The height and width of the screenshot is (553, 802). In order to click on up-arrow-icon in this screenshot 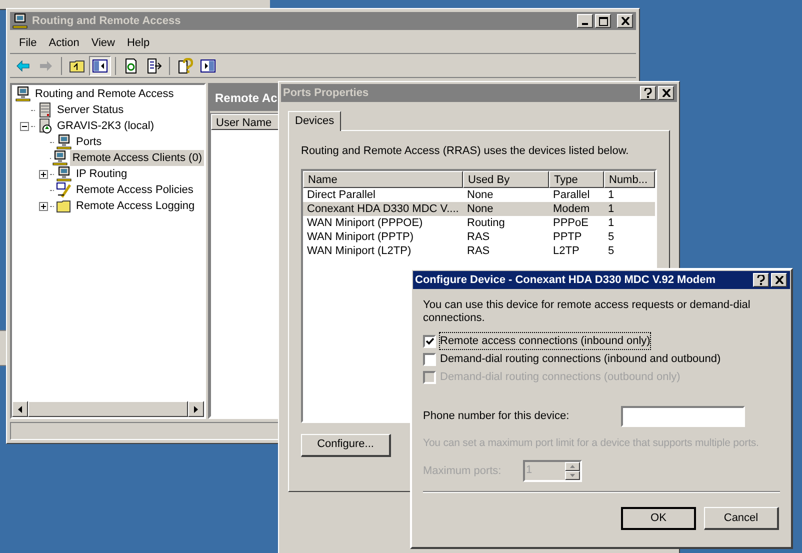, I will do `click(572, 466)`.